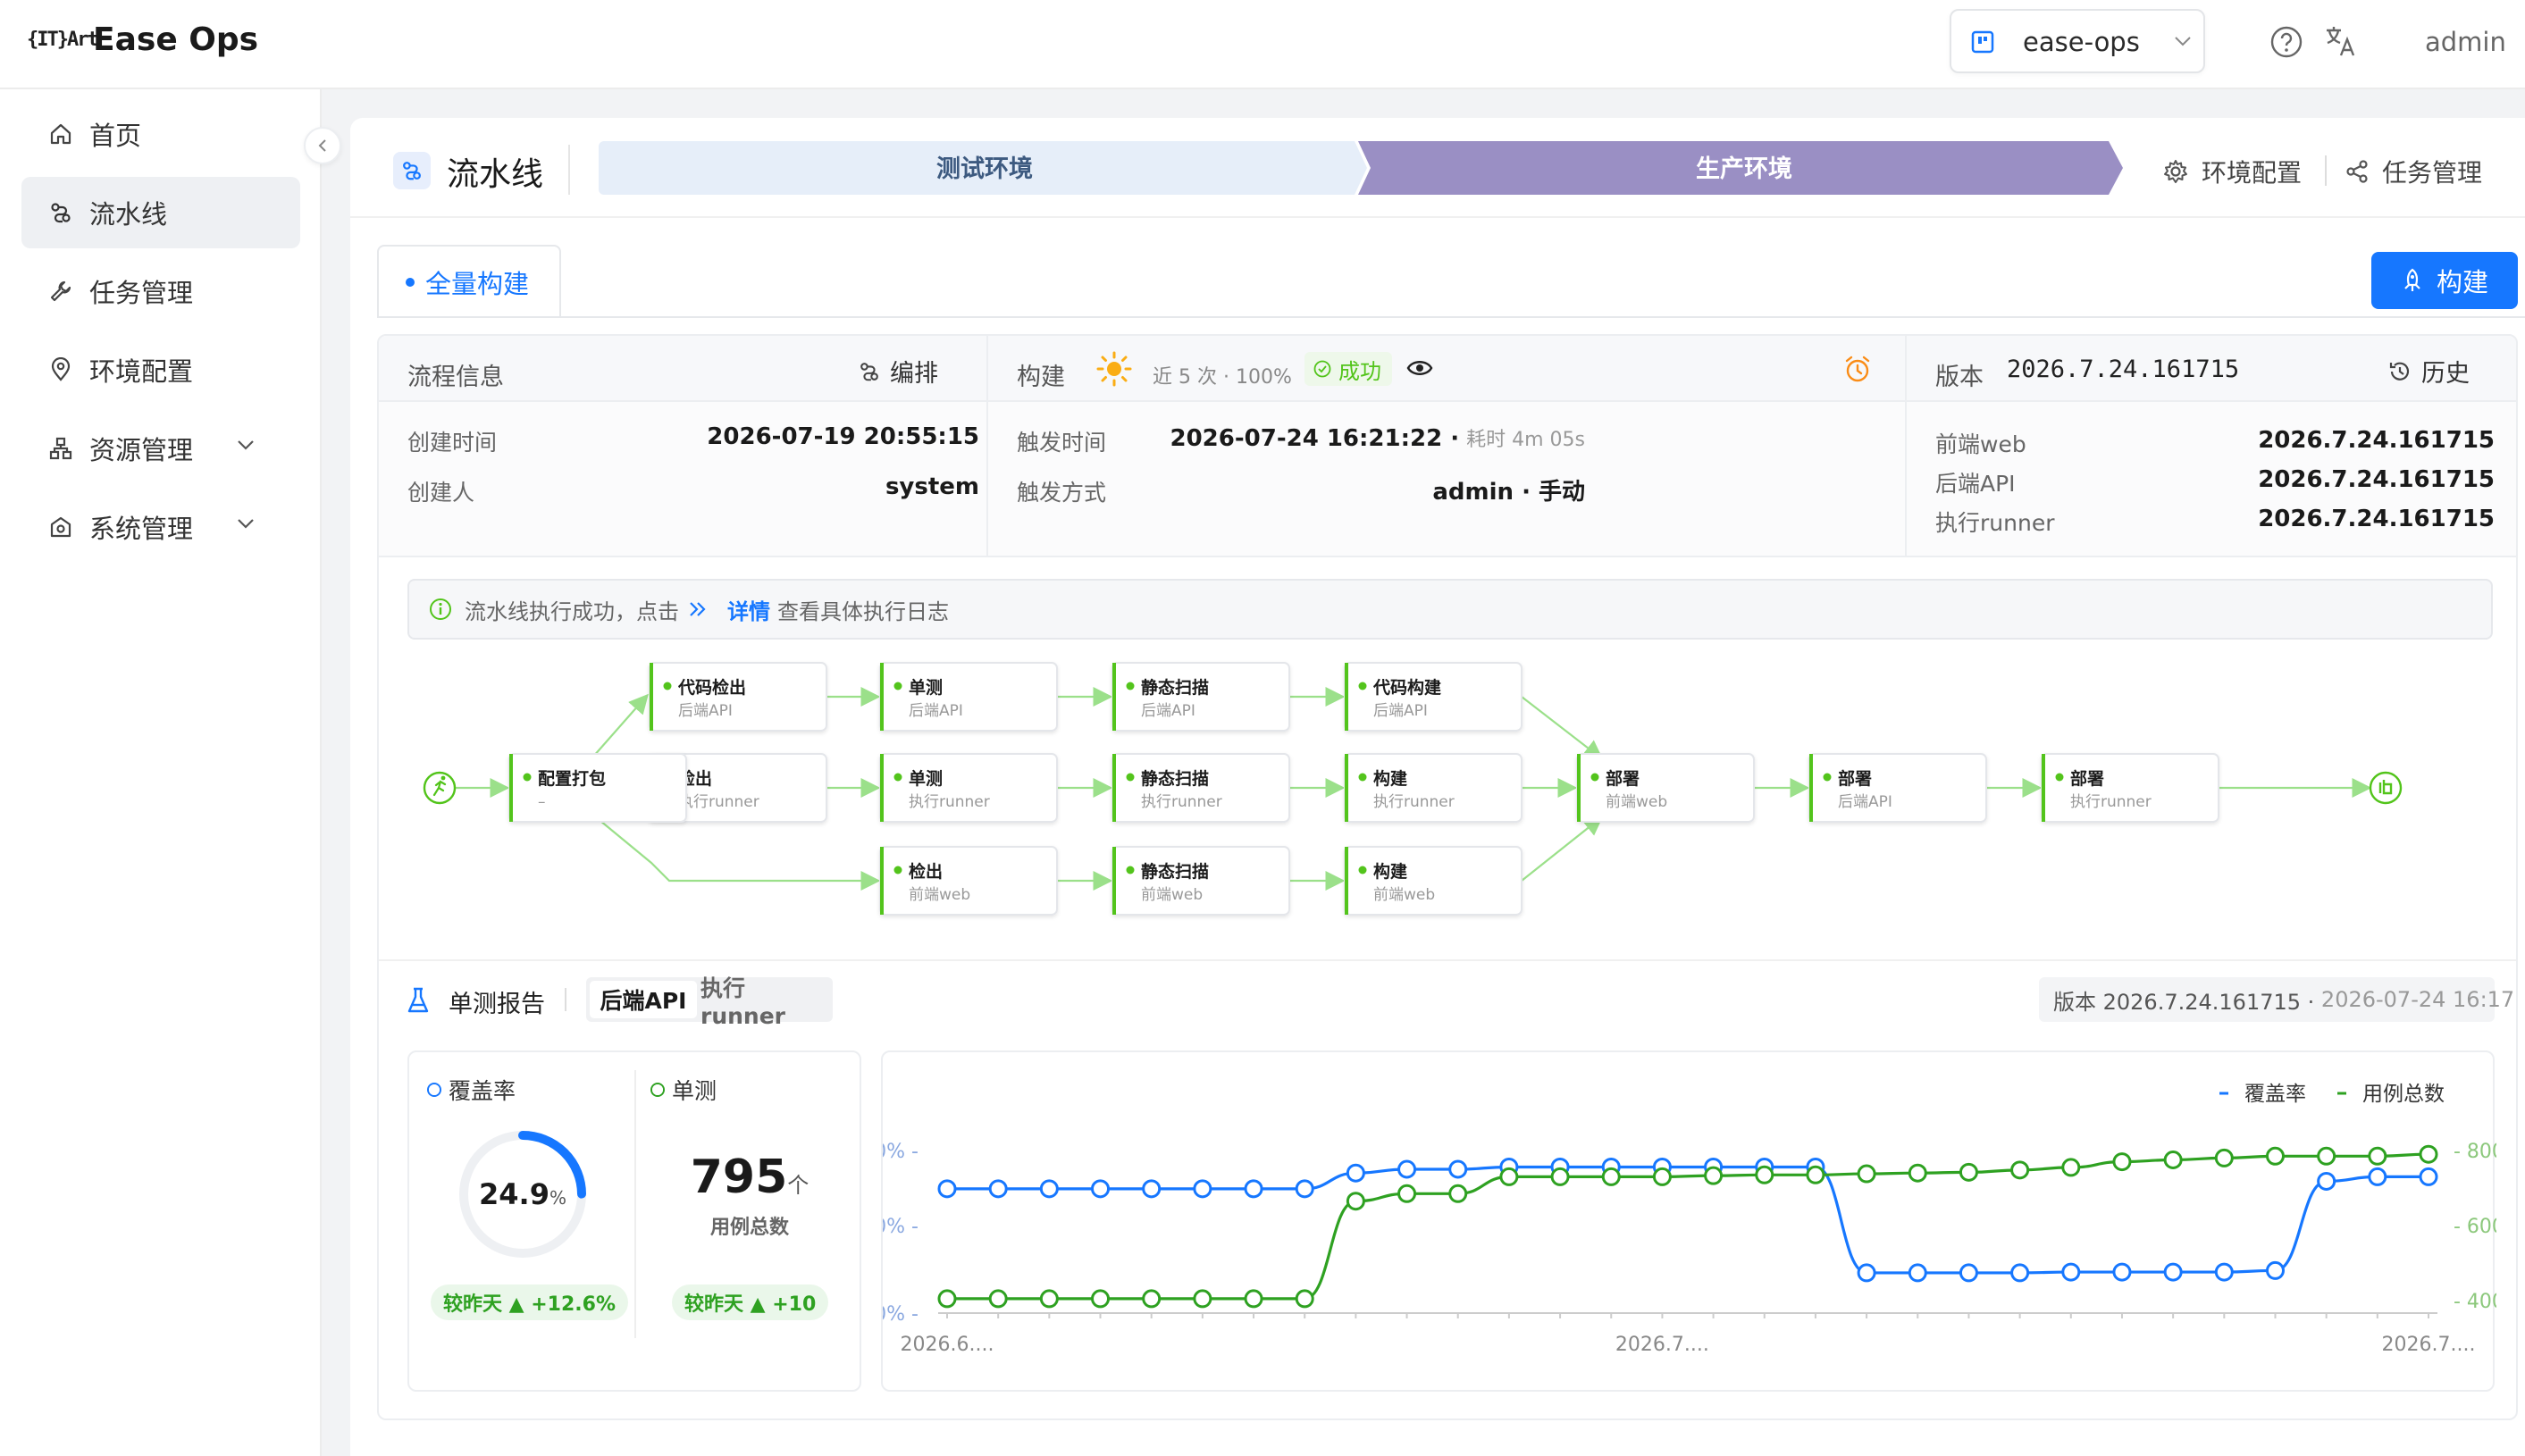  What do you see at coordinates (141, 450) in the screenshot?
I see `sidebar-item-label: 资源管理` at bounding box center [141, 450].